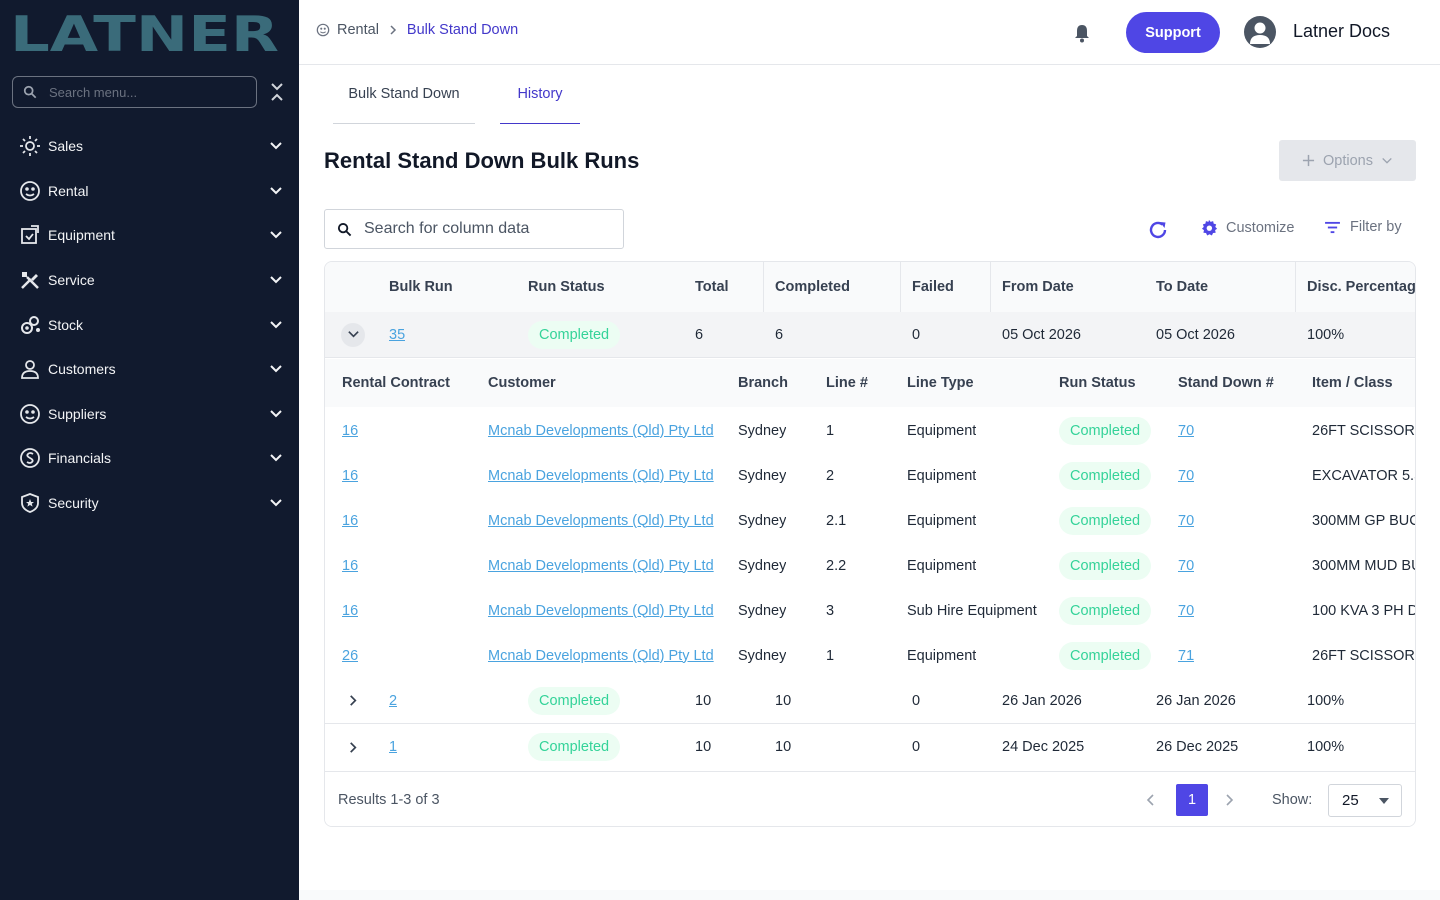 The width and height of the screenshot is (1440, 900). Describe the element at coordinates (836, 520) in the screenshot. I see `line-cell: 2.1` at that location.